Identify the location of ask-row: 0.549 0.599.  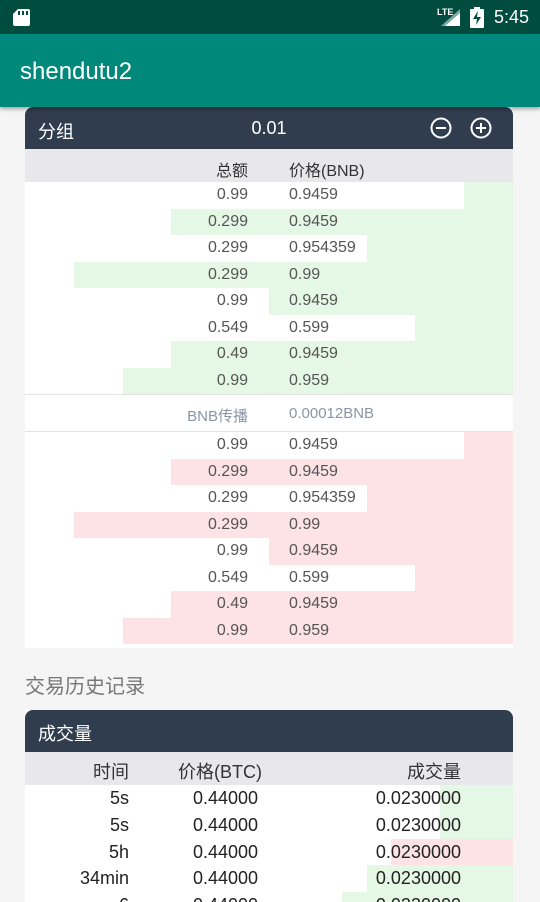
(269, 577).